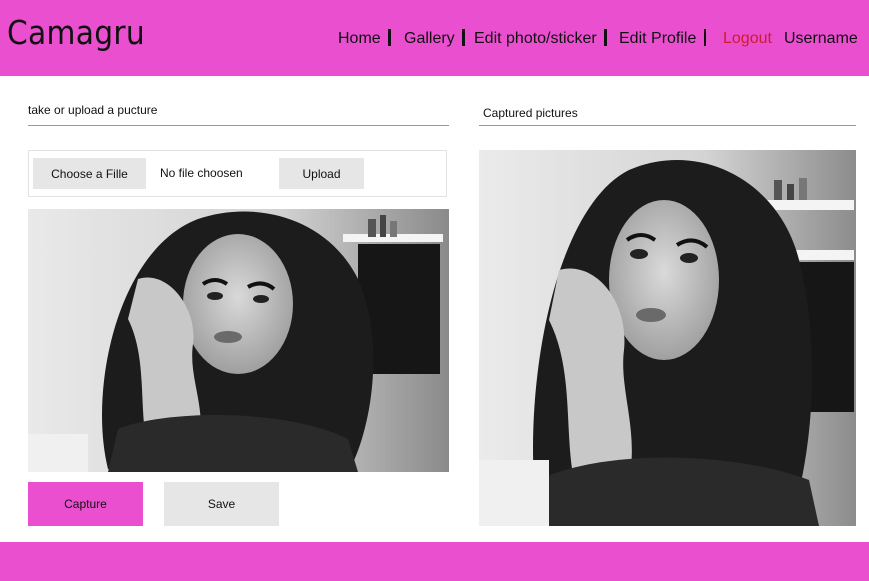  I want to click on captured-section-title: Captured pictures, so click(530, 113).